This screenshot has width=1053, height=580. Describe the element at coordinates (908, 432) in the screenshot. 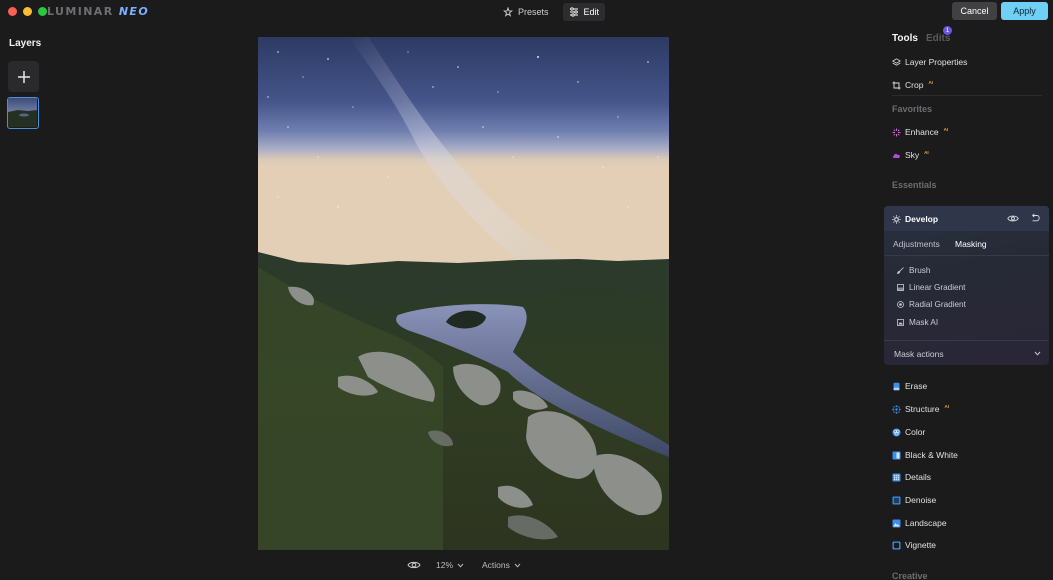

I see `tool-color: Color` at that location.